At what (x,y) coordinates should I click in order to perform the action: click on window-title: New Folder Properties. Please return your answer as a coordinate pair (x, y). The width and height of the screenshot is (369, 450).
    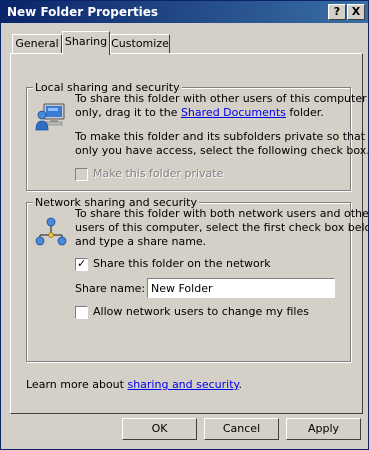
    Looking at the image, I should click on (83, 12).